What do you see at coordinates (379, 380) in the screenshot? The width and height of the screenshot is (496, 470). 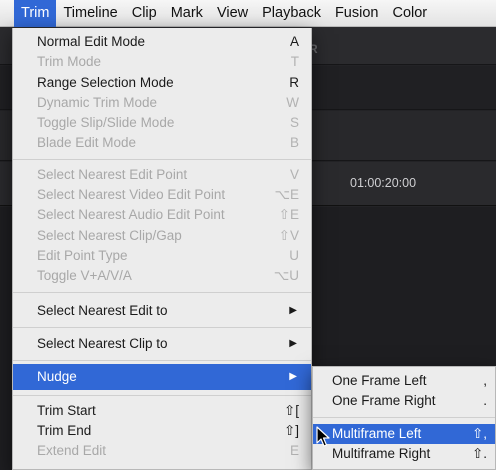 I see `submenu-item-label: One Frame Left` at bounding box center [379, 380].